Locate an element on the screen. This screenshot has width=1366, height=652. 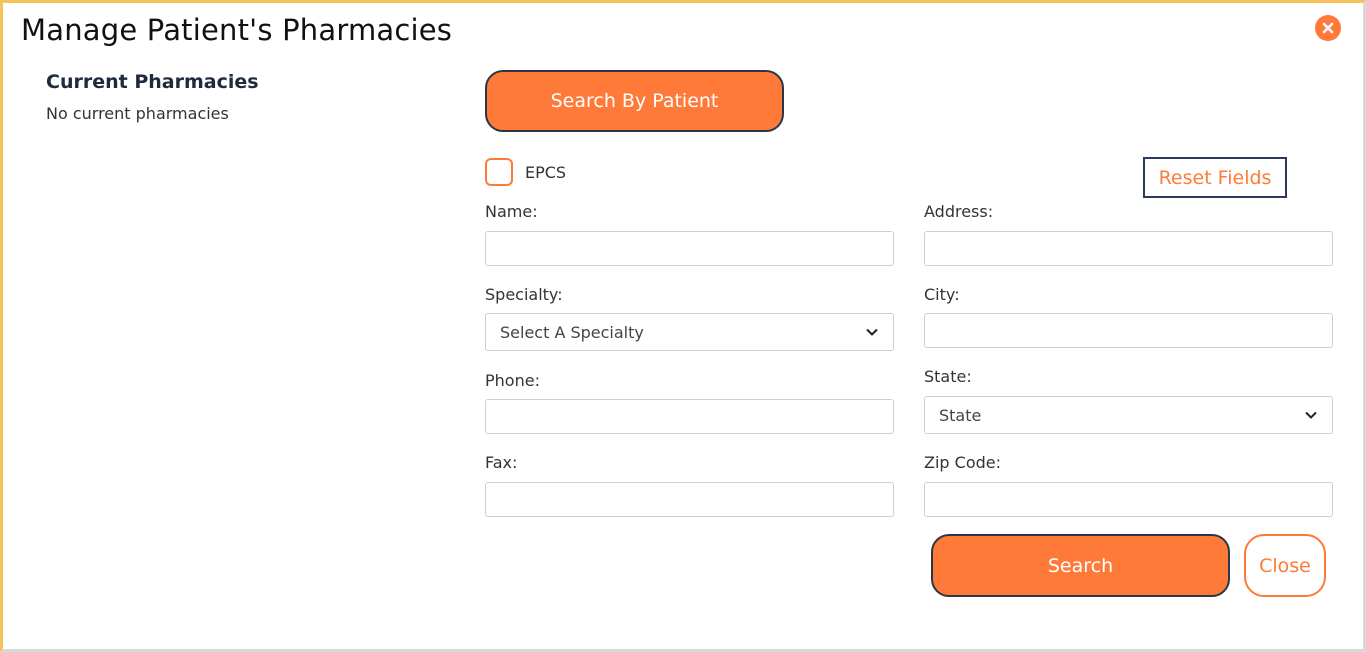
close-icon is located at coordinates (1328, 28).